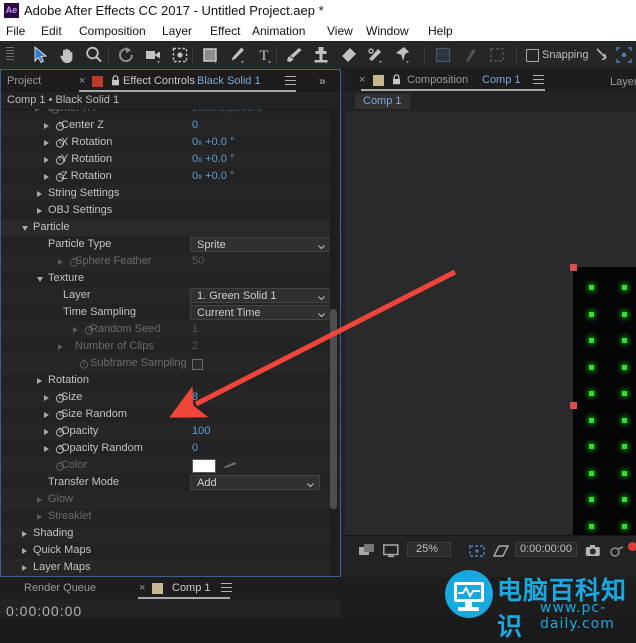 The height and width of the screenshot is (643, 636). Describe the element at coordinates (593, 552) in the screenshot. I see `snapshot-camera-icon` at that location.